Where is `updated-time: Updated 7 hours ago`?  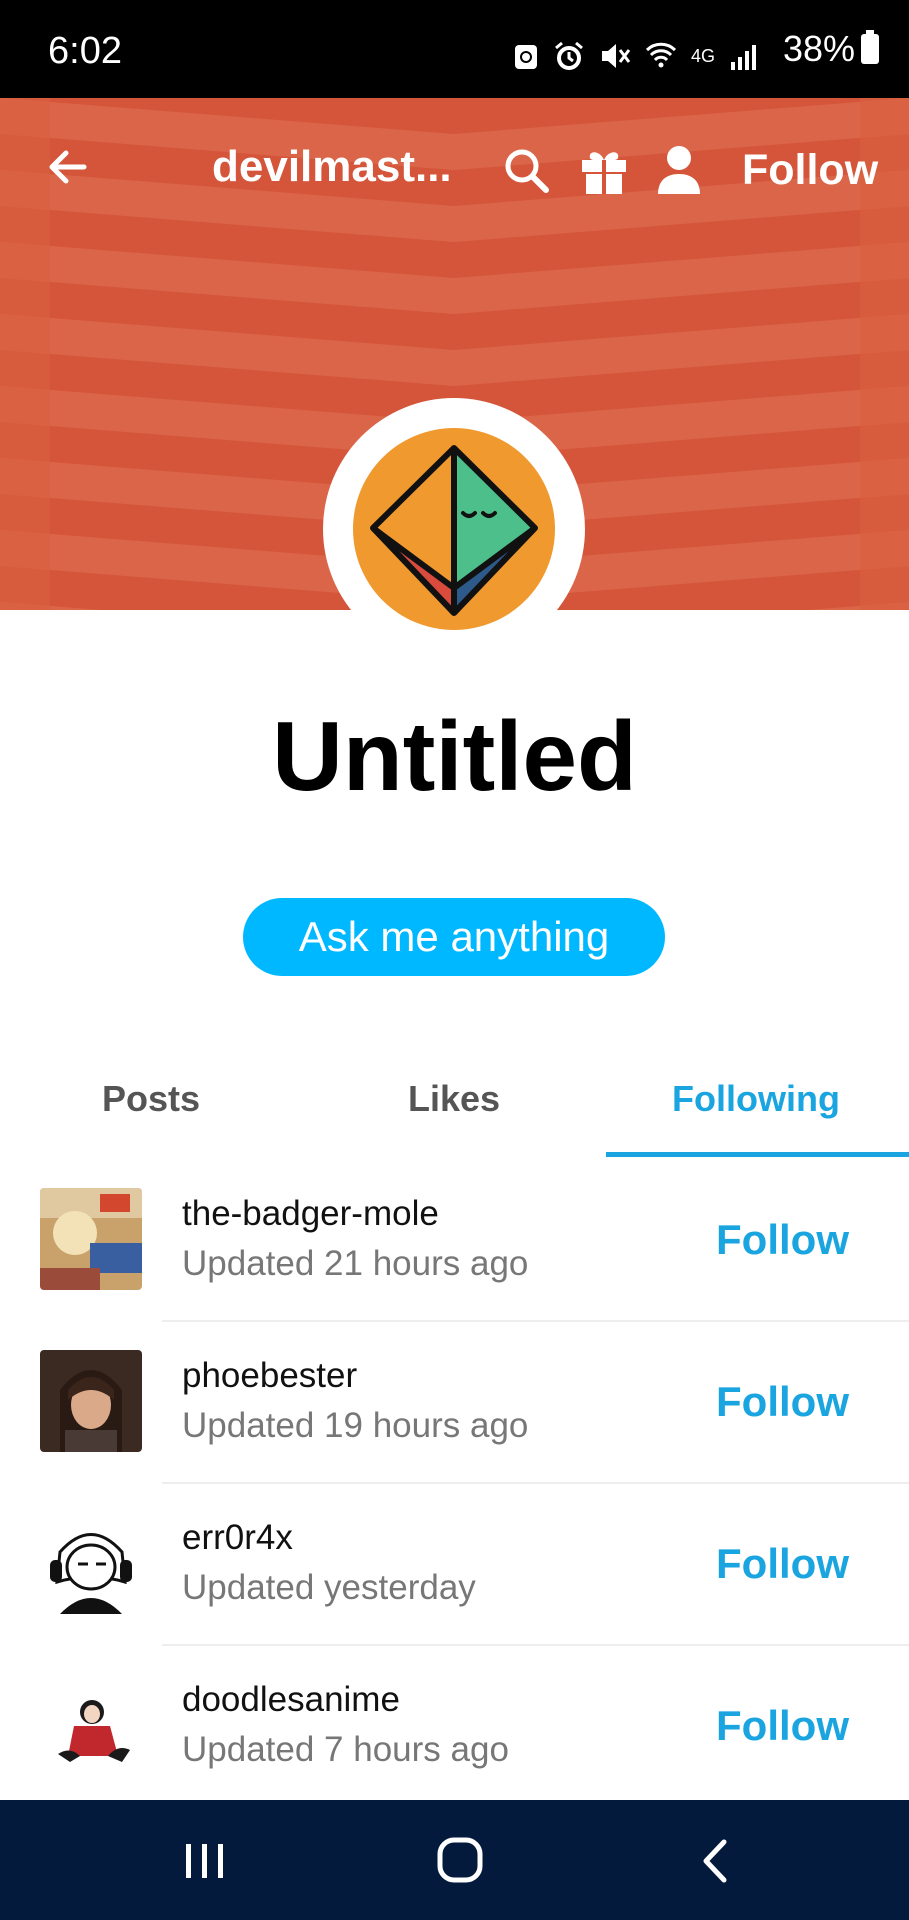 updated-time: Updated 7 hours ago is located at coordinates (345, 1749).